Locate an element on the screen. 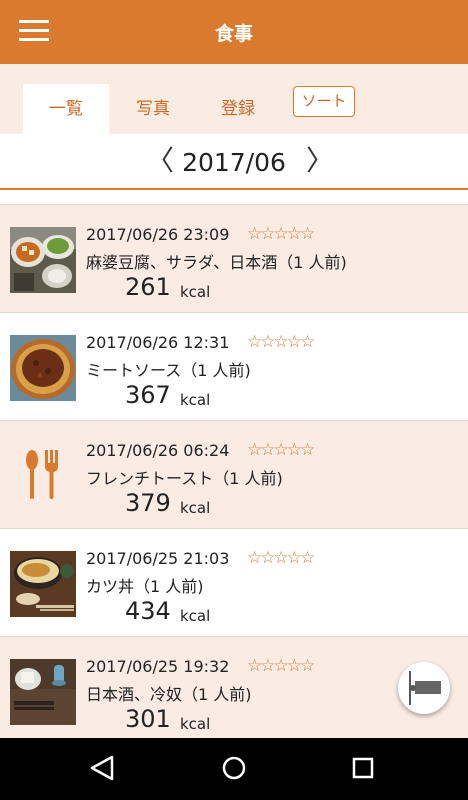  meal-time: 2017/06/26 12:31 is located at coordinates (158, 342).